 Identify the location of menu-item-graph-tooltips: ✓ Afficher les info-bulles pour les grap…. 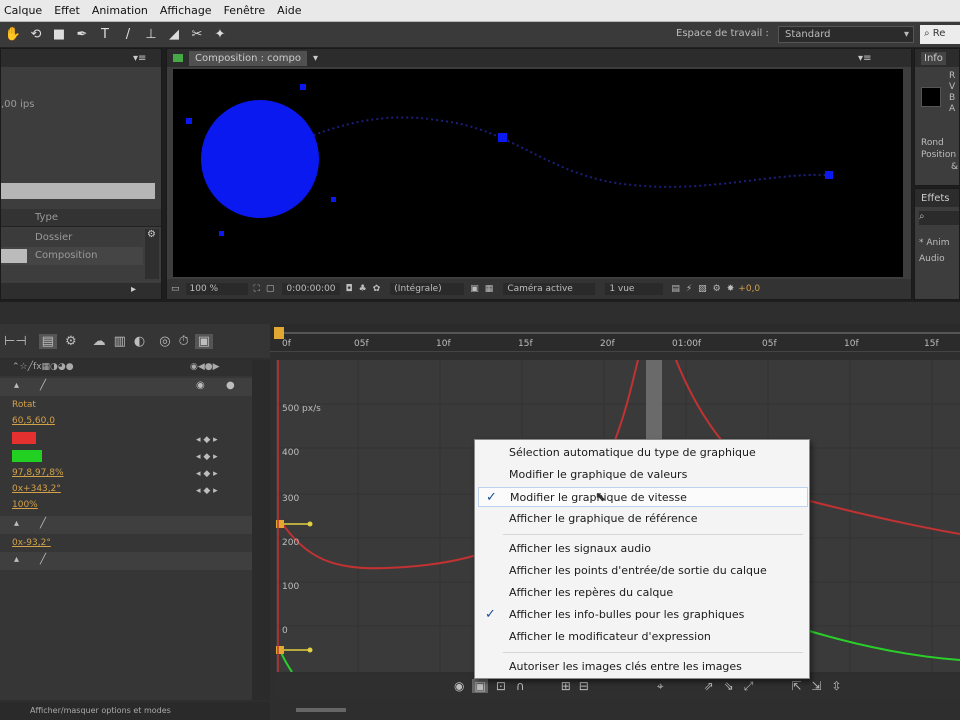
(642, 615).